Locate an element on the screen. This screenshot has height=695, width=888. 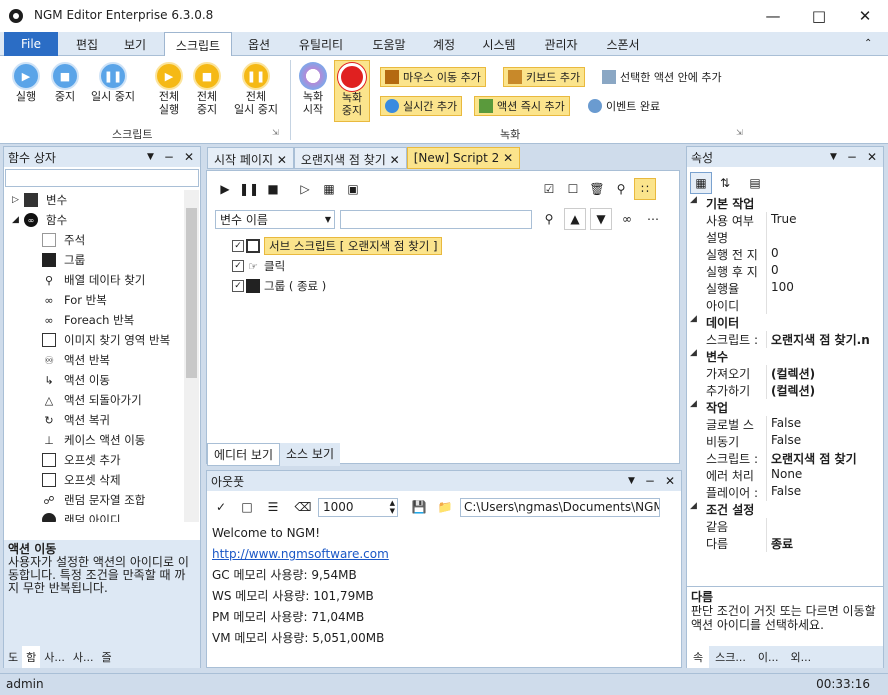
property-row: 추가하기 (컬렉션) is located at coordinates (786, 390).